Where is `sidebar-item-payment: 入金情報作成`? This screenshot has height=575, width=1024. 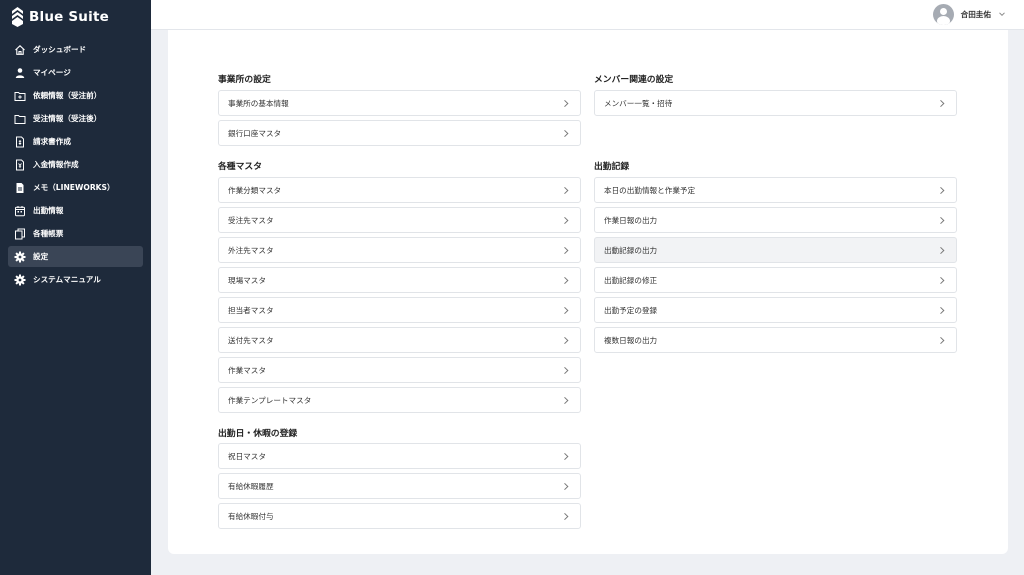
sidebar-item-payment: 入金情報作成 is located at coordinates (75, 164).